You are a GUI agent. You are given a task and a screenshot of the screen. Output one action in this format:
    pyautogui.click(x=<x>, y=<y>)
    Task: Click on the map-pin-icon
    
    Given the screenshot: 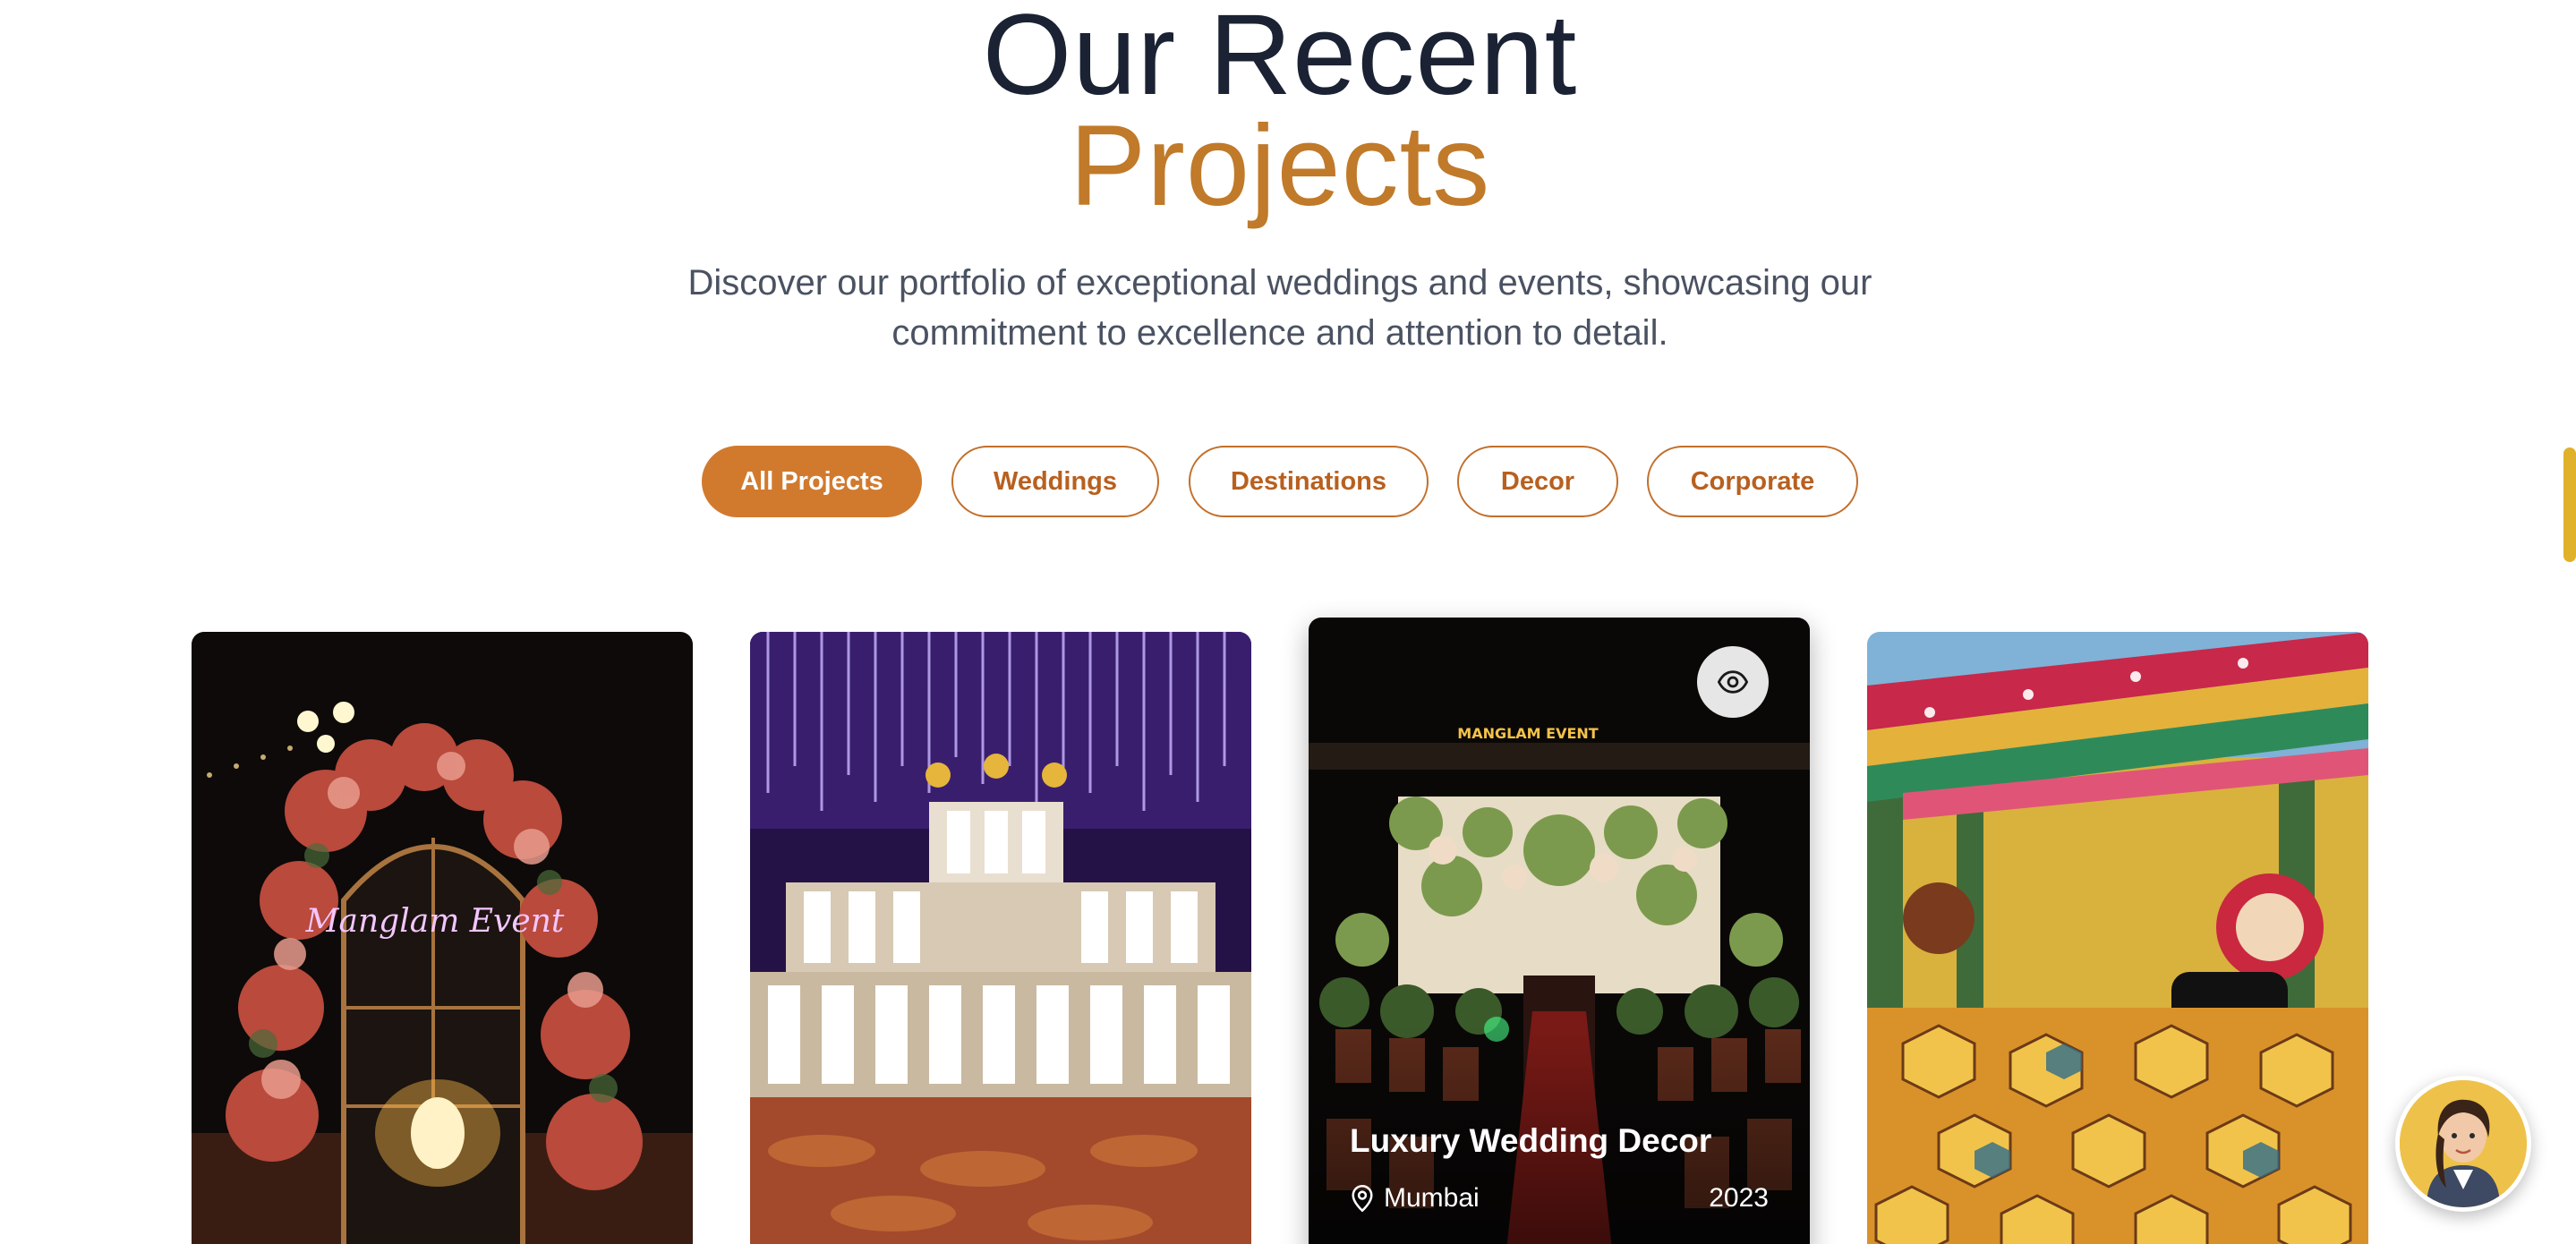 What is the action you would take?
    pyautogui.click(x=1362, y=1199)
    